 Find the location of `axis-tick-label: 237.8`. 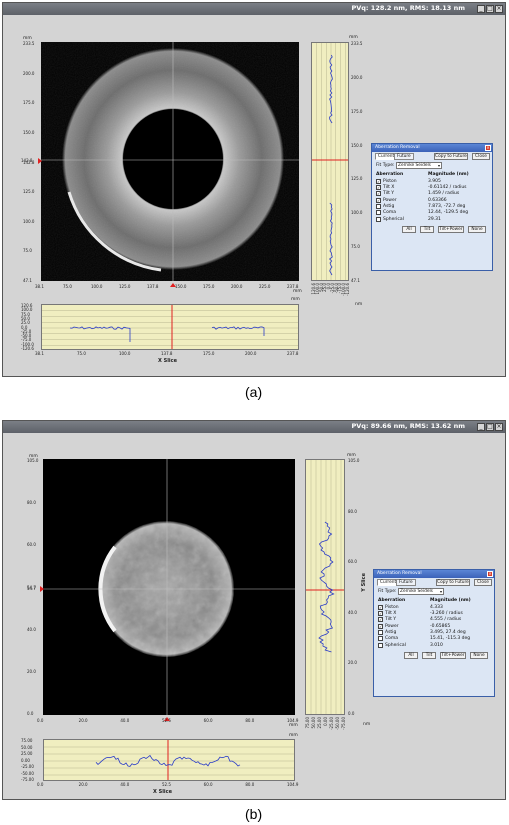

axis-tick-label: 237.8 is located at coordinates (293, 353).